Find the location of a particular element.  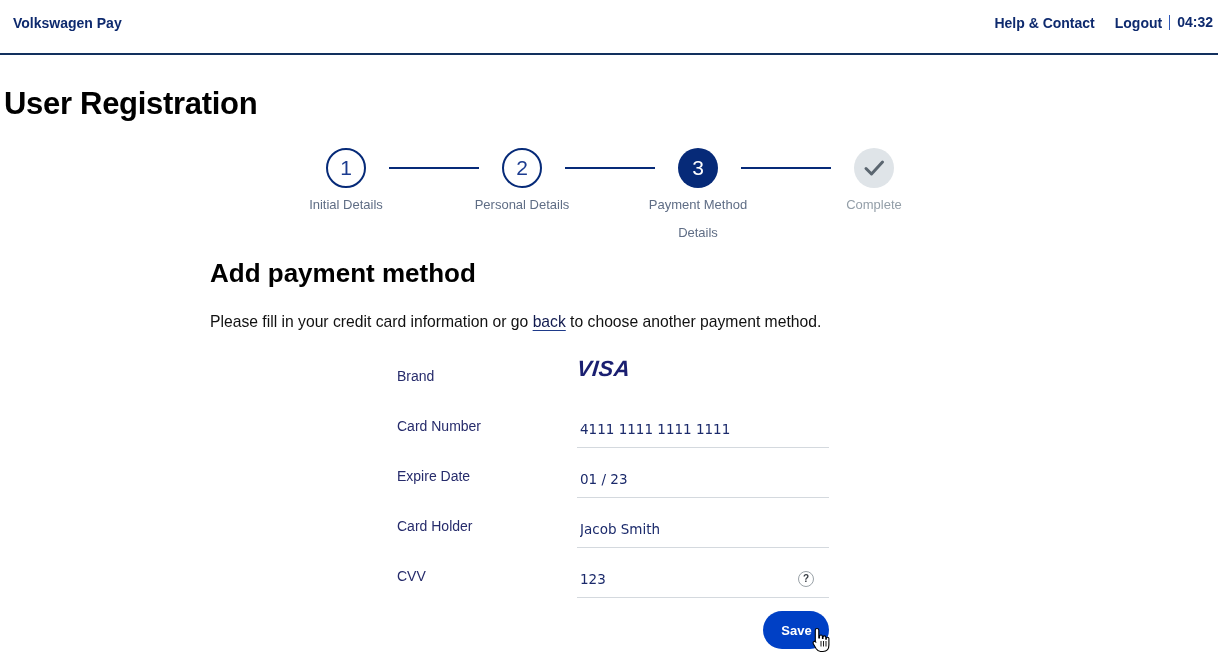

step-circle: 2 is located at coordinates (522, 168).